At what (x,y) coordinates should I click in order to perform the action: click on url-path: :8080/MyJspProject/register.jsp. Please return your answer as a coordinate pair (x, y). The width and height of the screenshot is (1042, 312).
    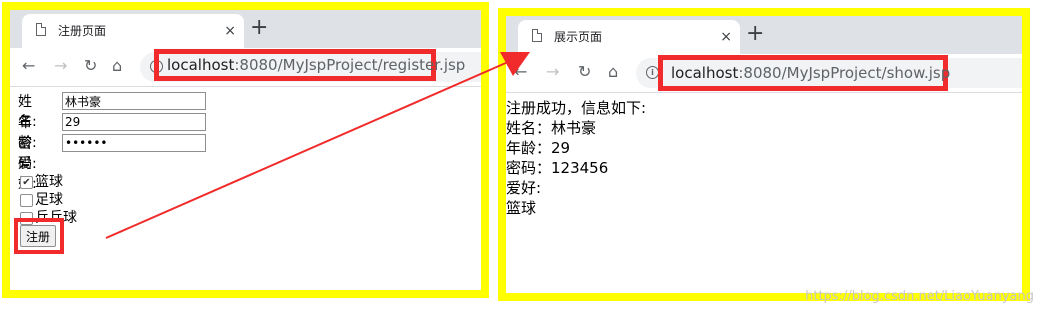
    Looking at the image, I should click on (350, 65).